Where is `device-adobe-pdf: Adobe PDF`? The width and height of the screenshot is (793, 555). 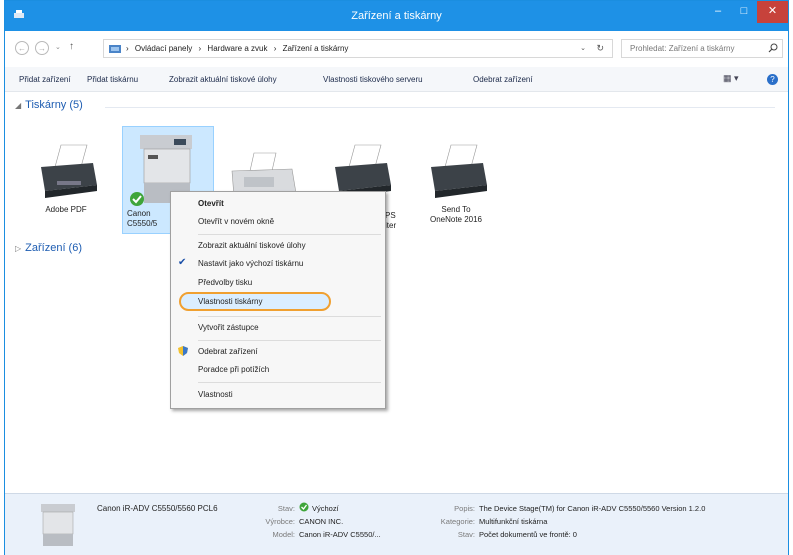 device-adobe-pdf: Adobe PDF is located at coordinates (66, 178).